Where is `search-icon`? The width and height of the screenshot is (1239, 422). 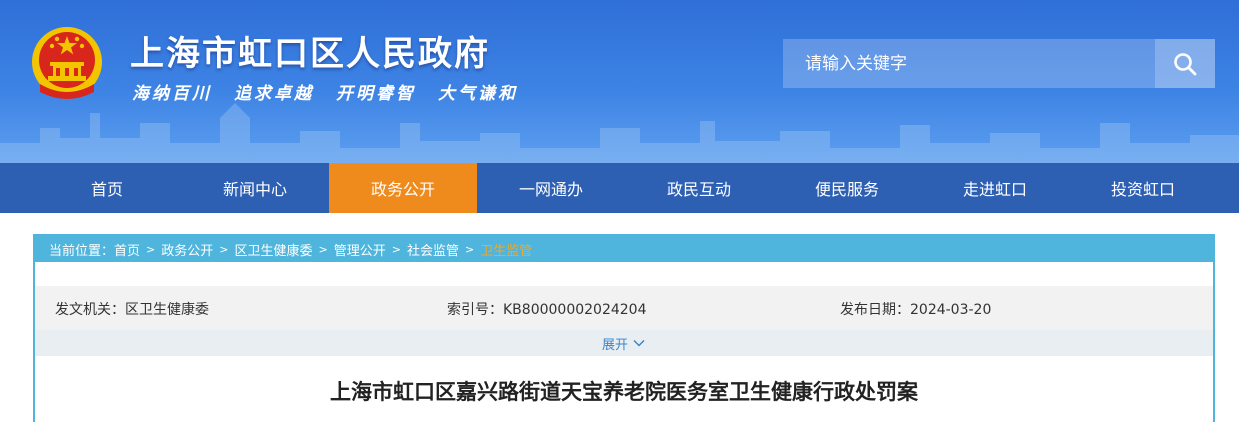
search-icon is located at coordinates (1185, 63).